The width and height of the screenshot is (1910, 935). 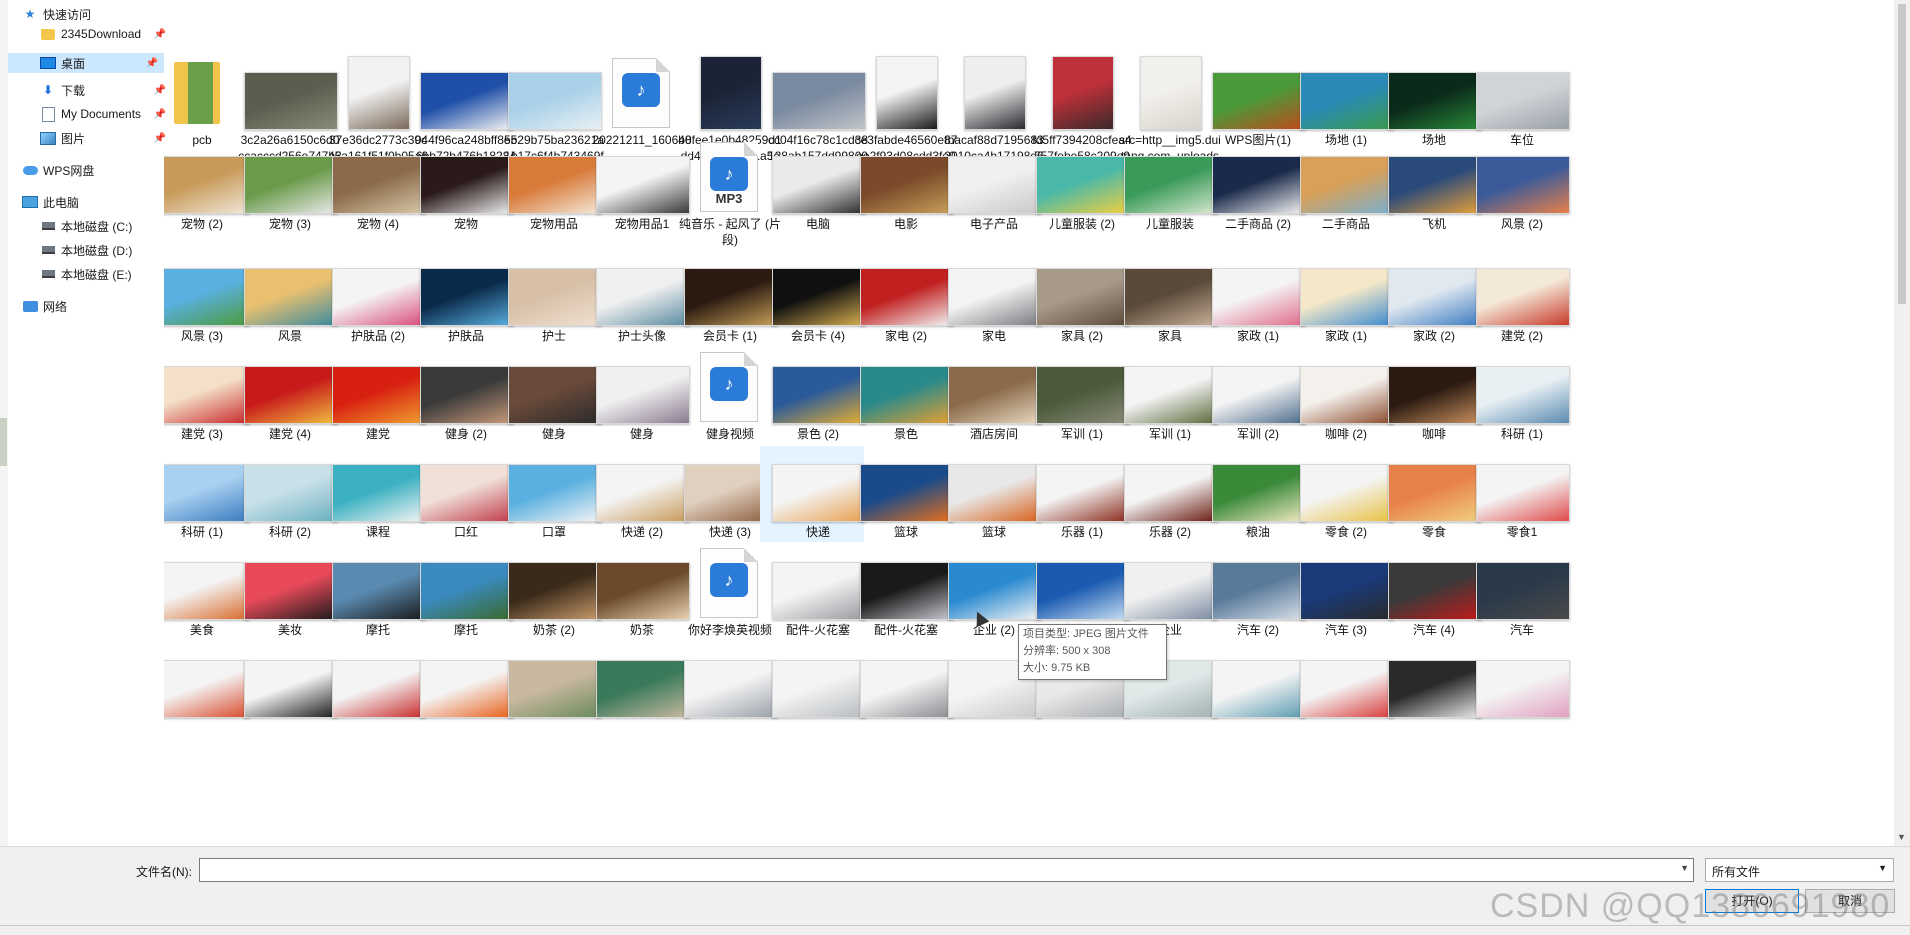 I want to click on desktop-icon, so click(x=48, y=63).